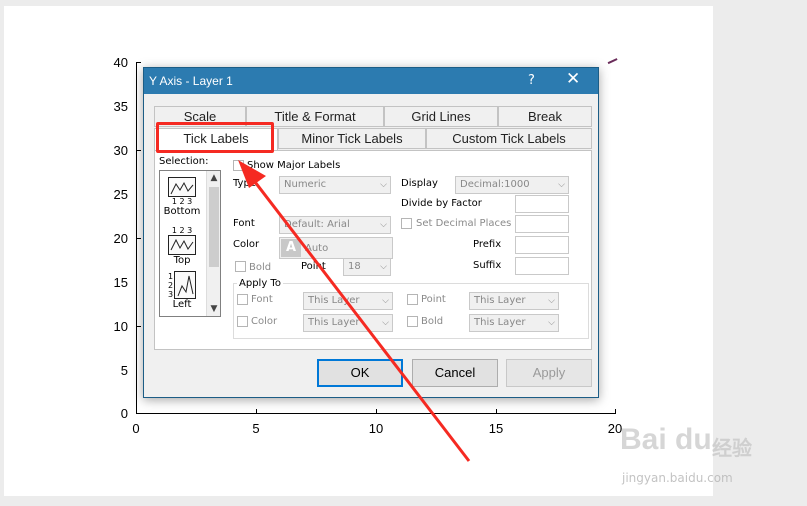 This screenshot has width=807, height=506. I want to click on show-major-labels-checkbox, so click(238, 165).